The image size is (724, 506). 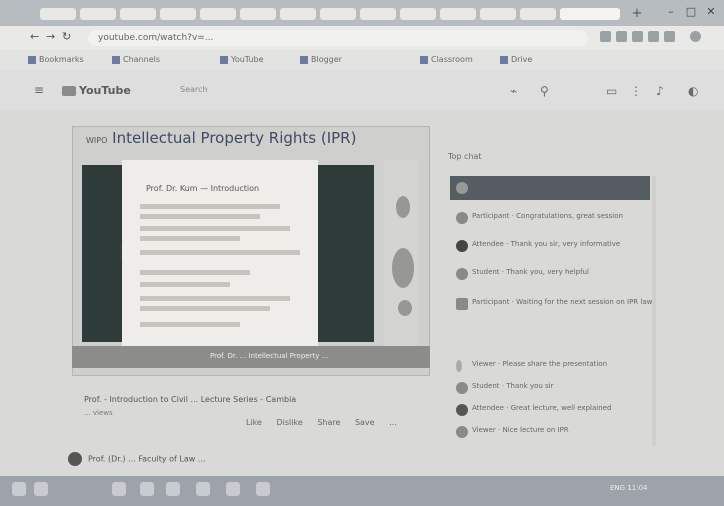 What do you see at coordinates (41, 489) in the screenshot?
I see `search-taskbar-icon` at bounding box center [41, 489].